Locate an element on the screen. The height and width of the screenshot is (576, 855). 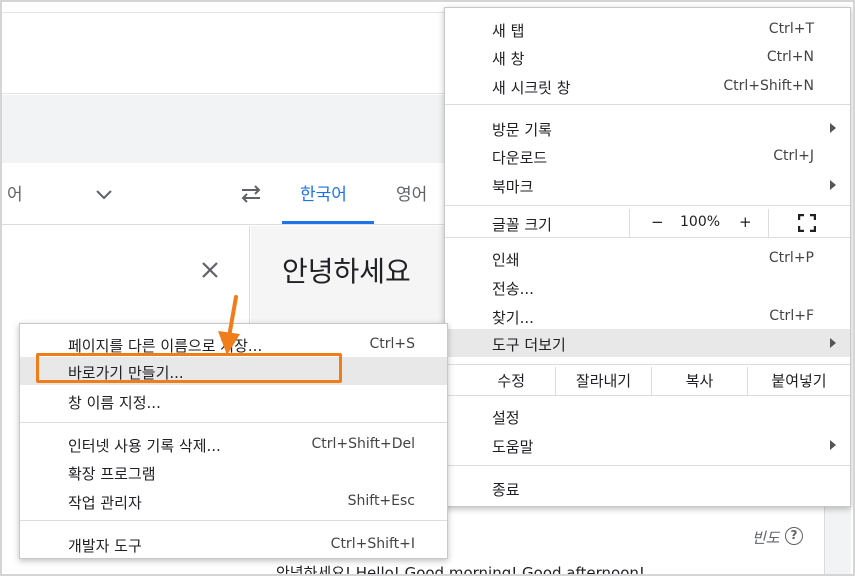
menu-shortcut: Ctrl+S is located at coordinates (392, 344).